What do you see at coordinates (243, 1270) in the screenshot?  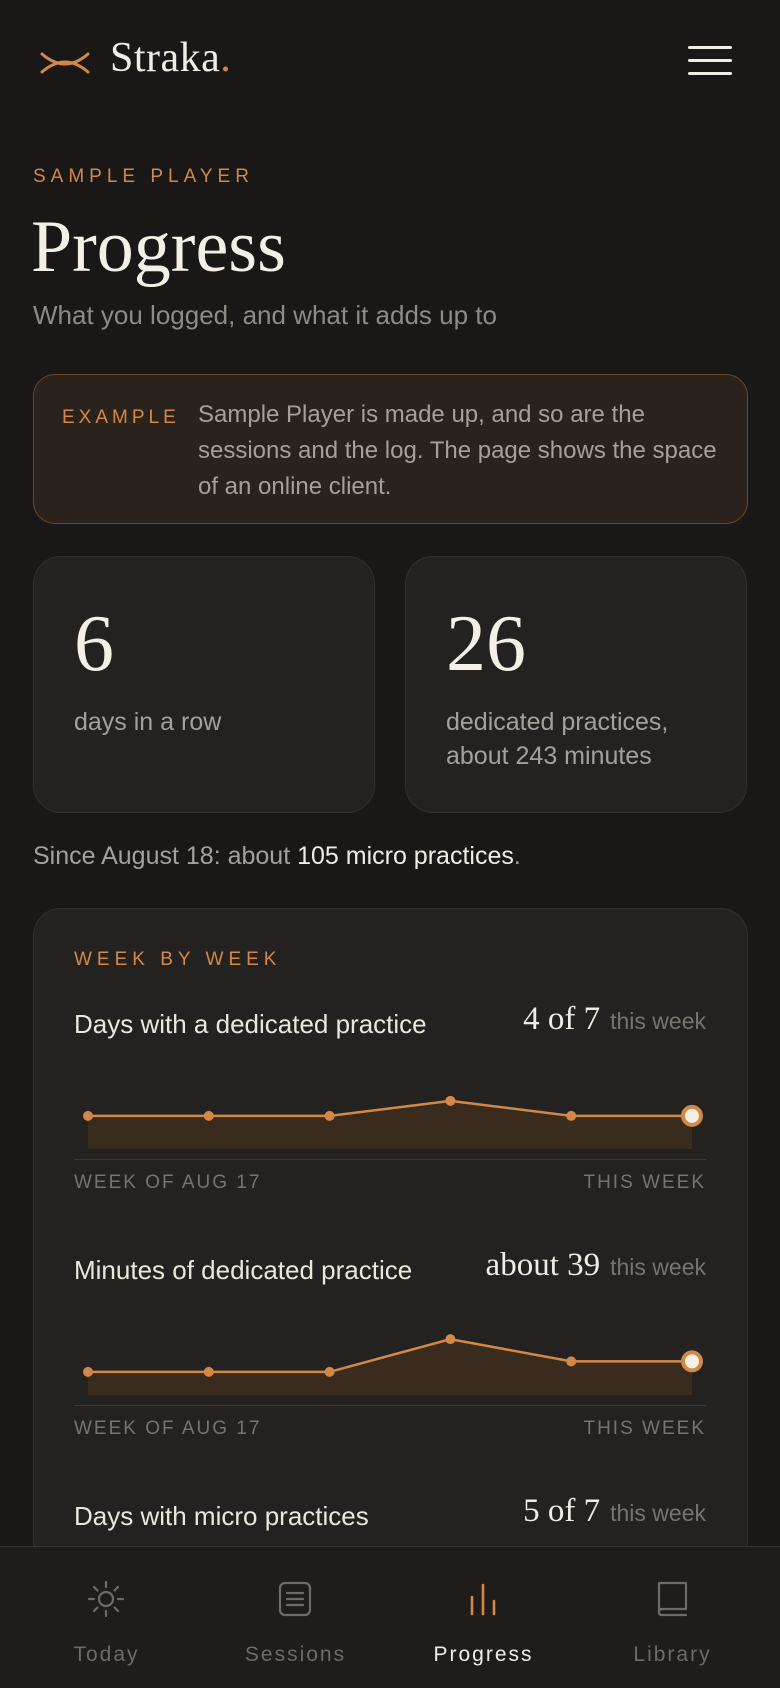 I see `metric-label: Minutes of dedicated practice` at bounding box center [243, 1270].